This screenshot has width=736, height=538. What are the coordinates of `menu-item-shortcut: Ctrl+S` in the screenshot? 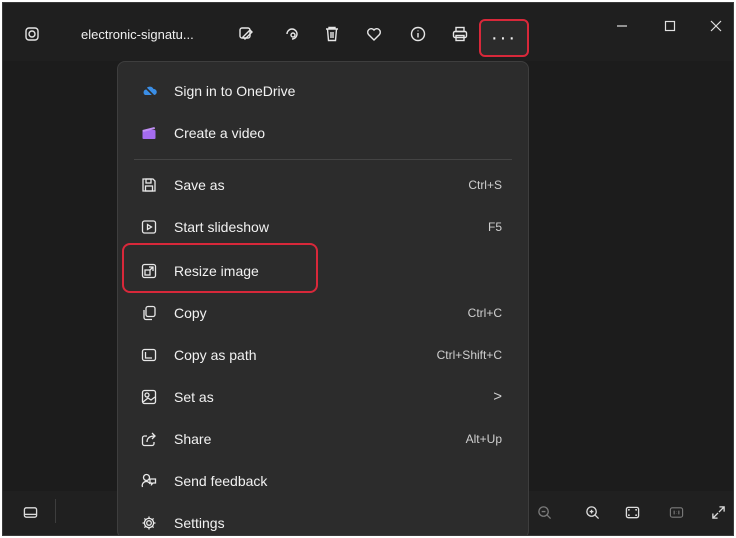 It's located at (485, 185).